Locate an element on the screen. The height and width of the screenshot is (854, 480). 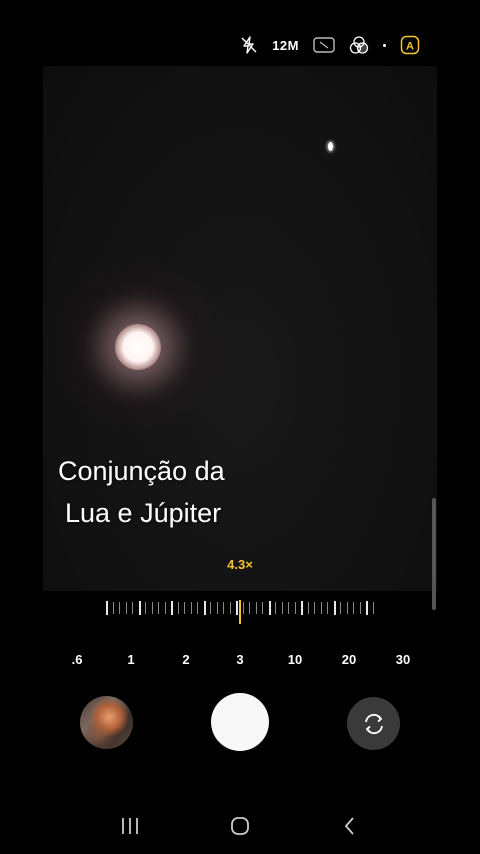
zoom-level-pill: 4.3× is located at coordinates (240, 564).